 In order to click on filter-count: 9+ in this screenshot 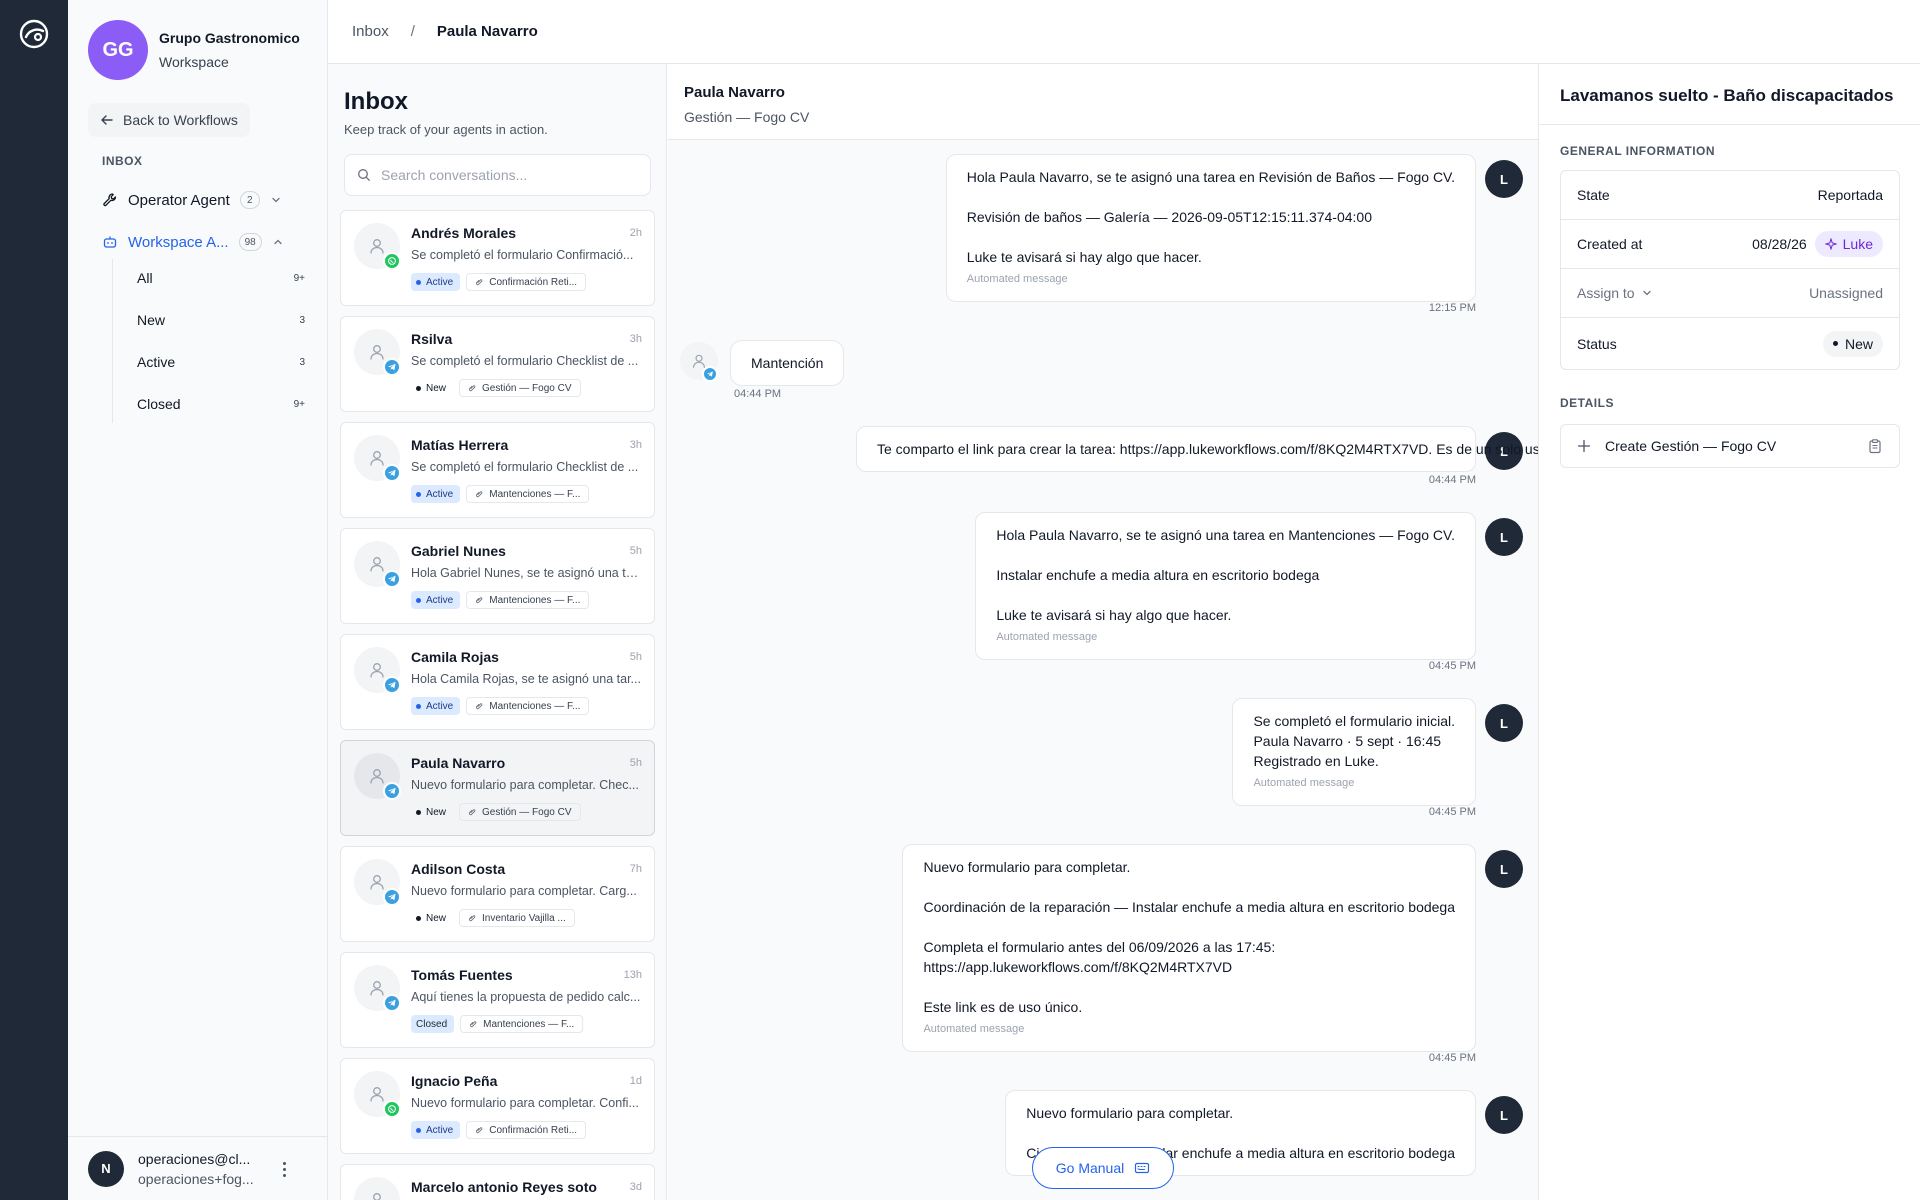, I will do `click(299, 404)`.